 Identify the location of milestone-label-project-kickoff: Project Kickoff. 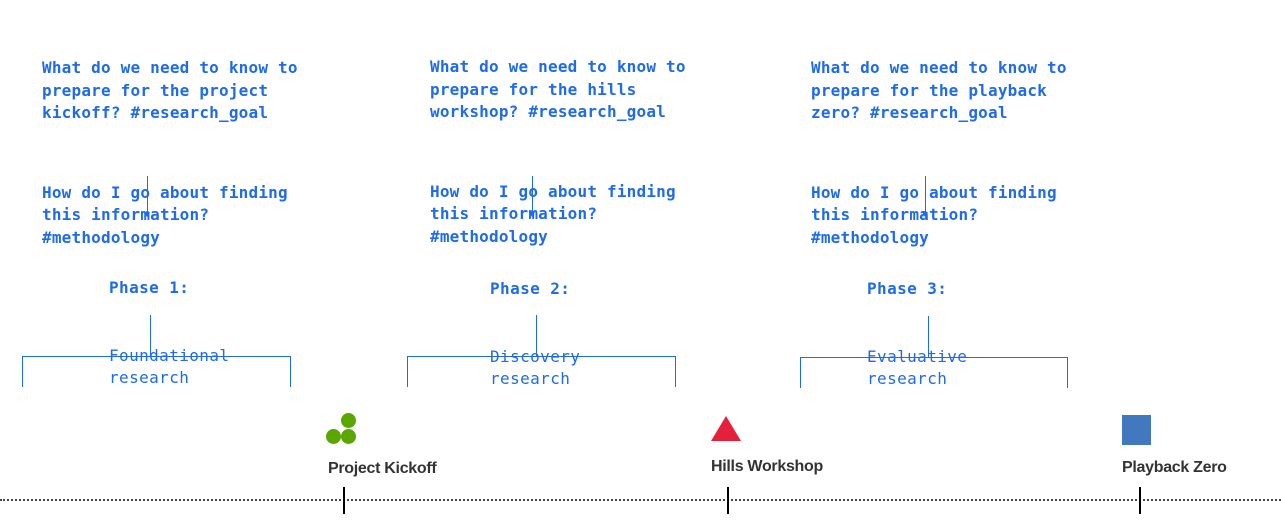
(382, 468).